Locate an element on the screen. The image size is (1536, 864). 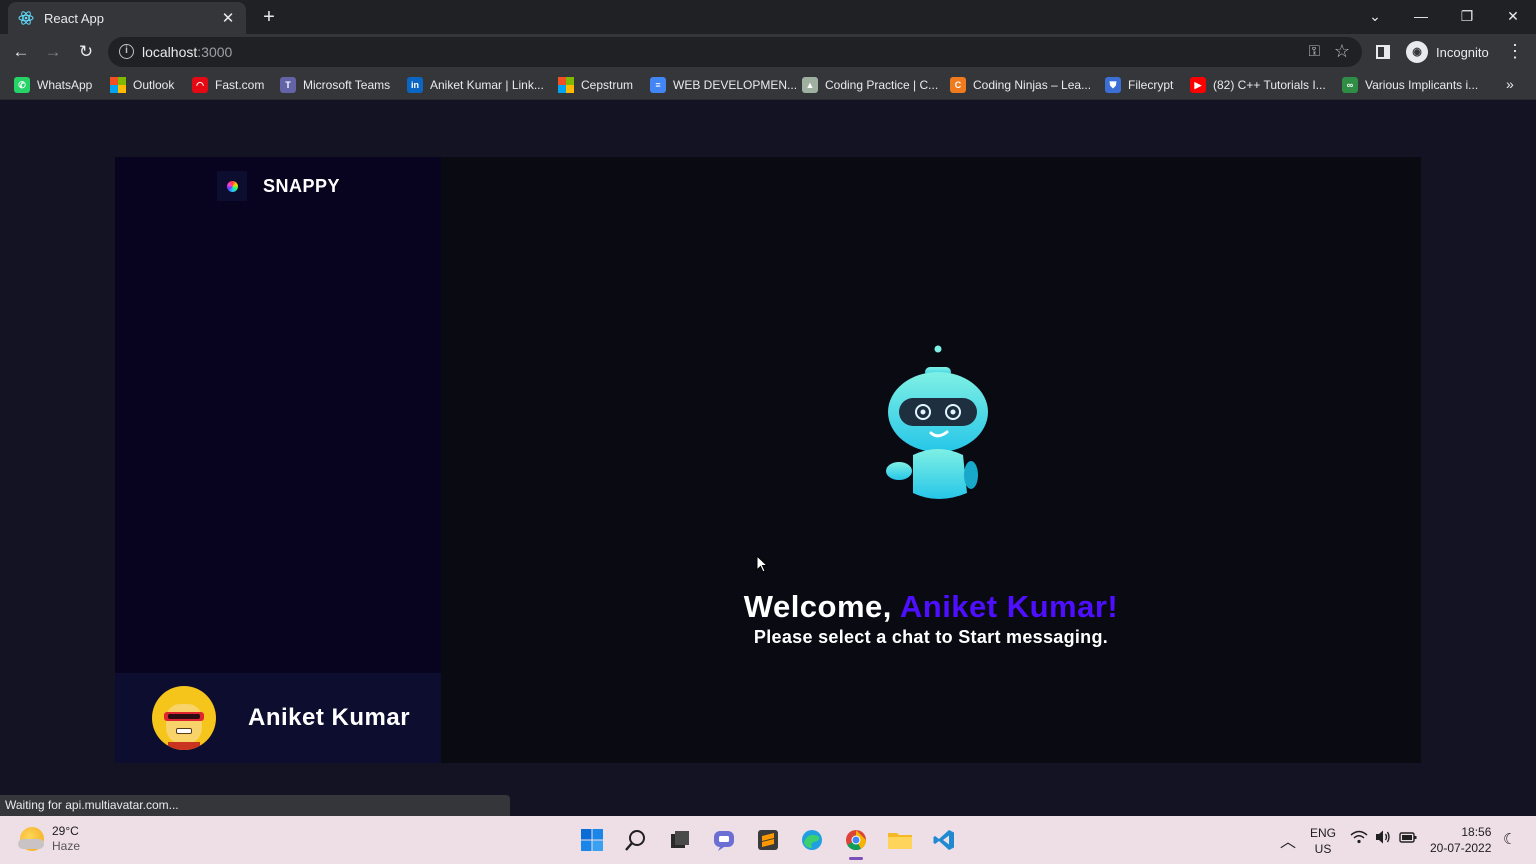
vscode-icon is located at coordinates (944, 840).